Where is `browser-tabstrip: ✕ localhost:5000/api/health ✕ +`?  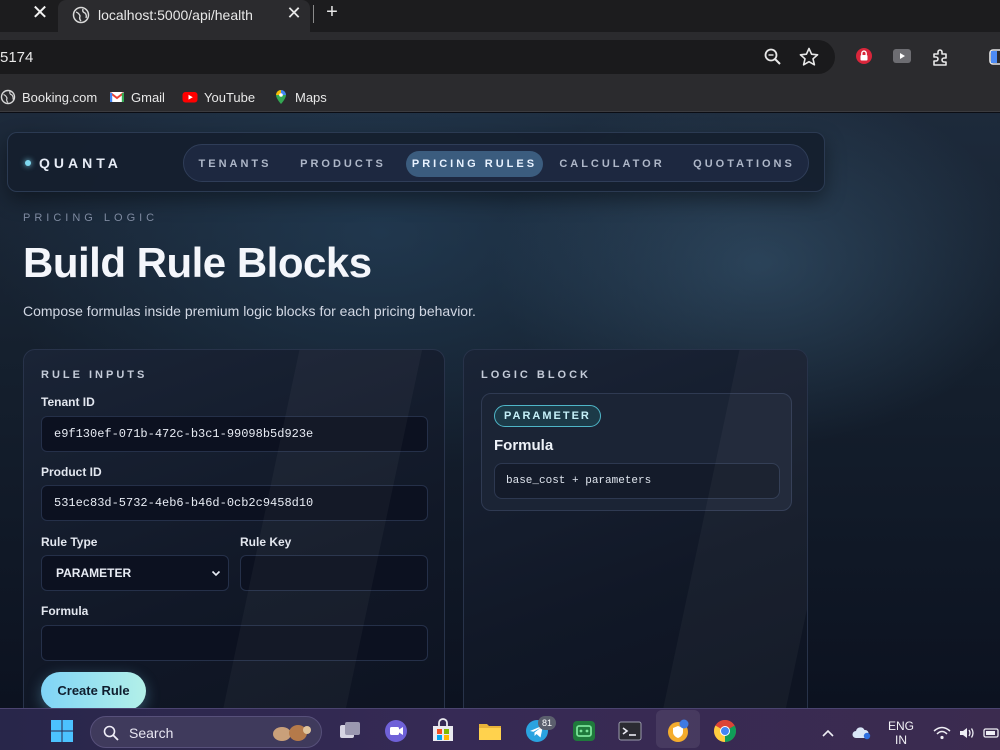
browser-tabstrip: ✕ localhost:5000/api/health ✕ + is located at coordinates (500, 16).